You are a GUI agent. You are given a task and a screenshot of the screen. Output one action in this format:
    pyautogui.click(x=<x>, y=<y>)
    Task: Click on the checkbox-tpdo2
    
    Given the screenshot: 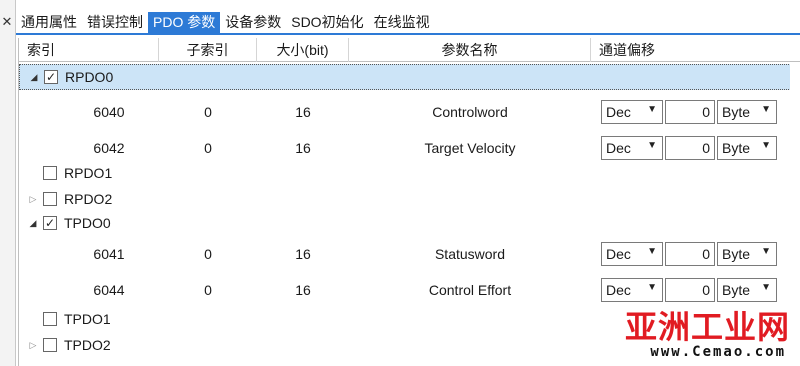 What is the action you would take?
    pyautogui.click(x=50, y=345)
    